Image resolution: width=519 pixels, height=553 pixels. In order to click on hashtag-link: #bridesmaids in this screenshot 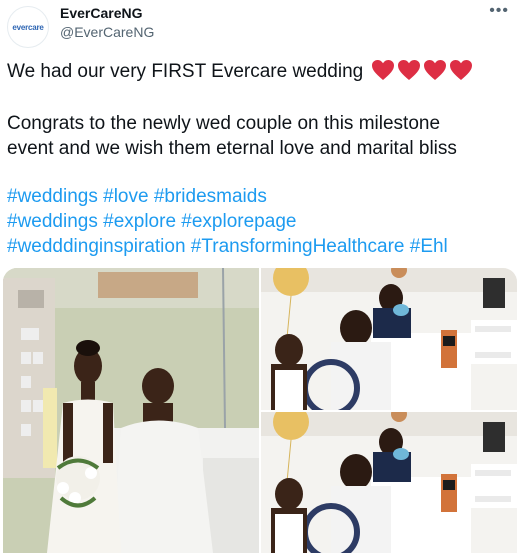, I will do `click(210, 196)`.